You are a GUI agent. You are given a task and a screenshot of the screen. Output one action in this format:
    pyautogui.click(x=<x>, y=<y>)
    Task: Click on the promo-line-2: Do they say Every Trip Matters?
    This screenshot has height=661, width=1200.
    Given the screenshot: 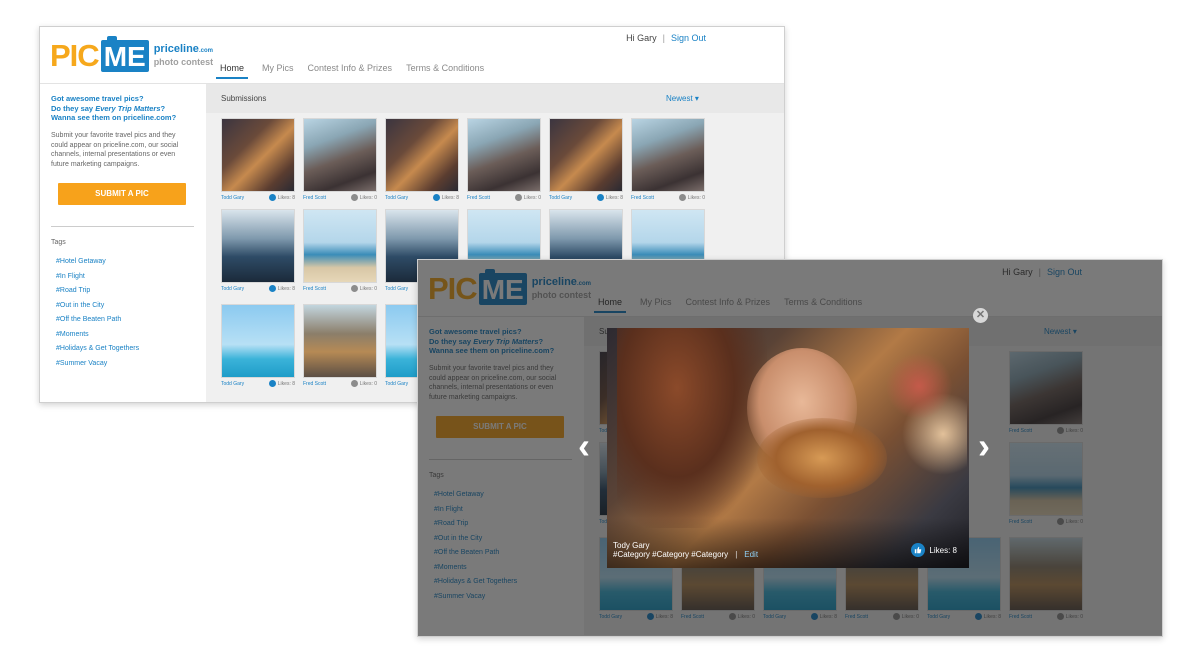 What is the action you would take?
    pyautogui.click(x=113, y=109)
    